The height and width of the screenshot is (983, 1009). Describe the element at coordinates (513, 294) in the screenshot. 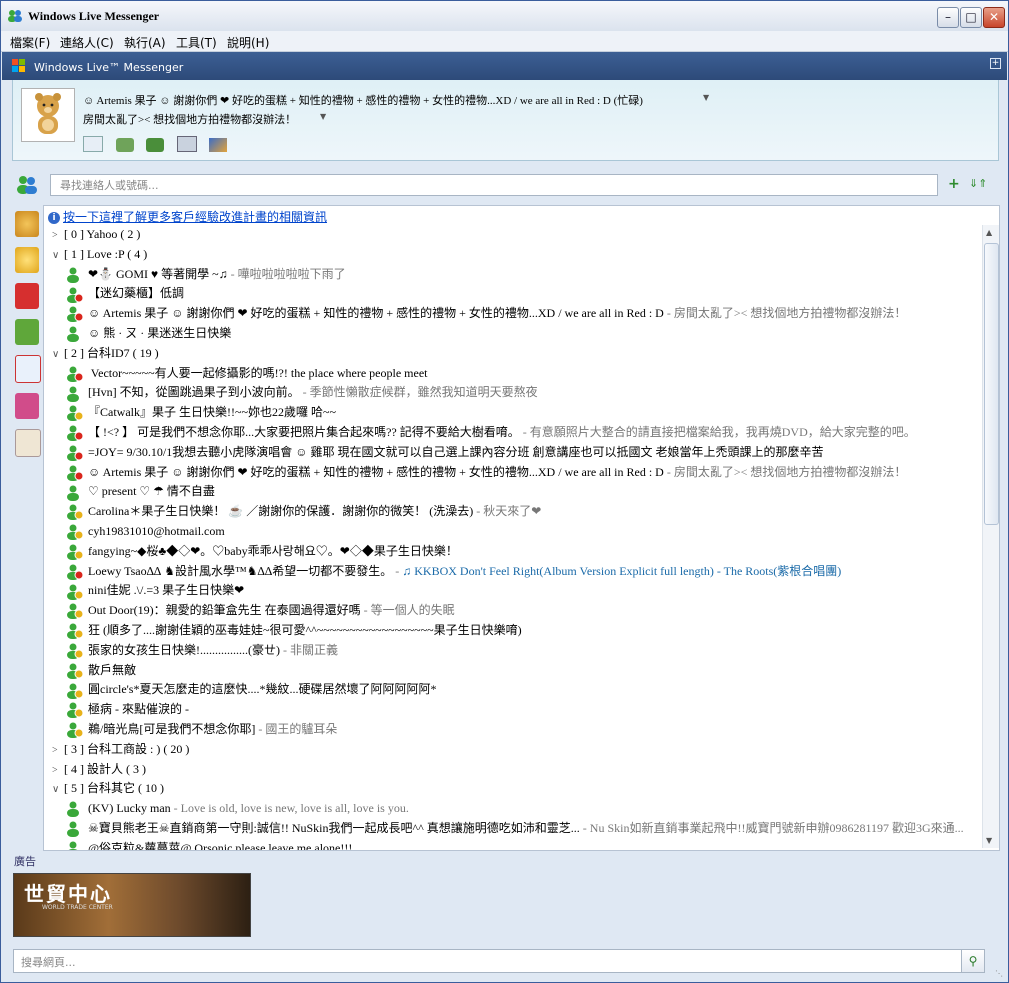

I see `contact-row: 【迷幻藥櫃】低調` at that location.